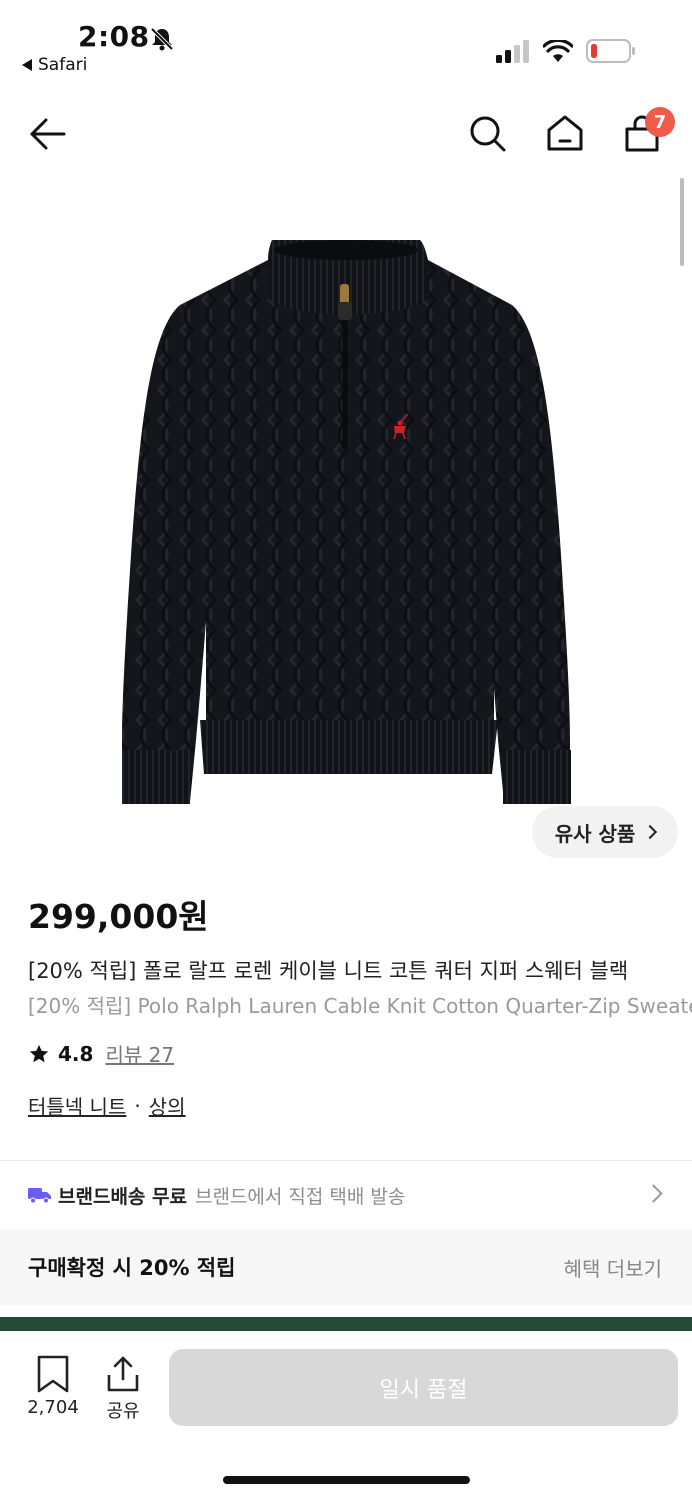 Image resolution: width=692 pixels, height=1500 pixels. What do you see at coordinates (346, 1480) in the screenshot?
I see `home-indicator` at bounding box center [346, 1480].